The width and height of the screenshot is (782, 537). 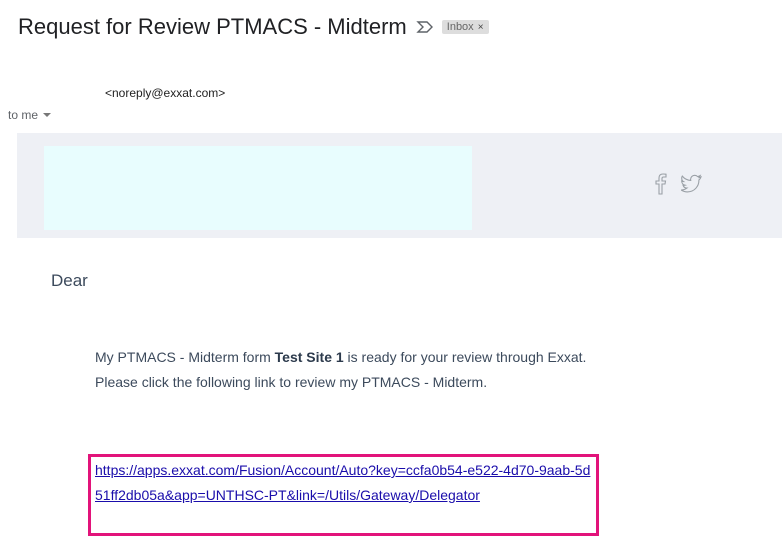 I want to click on message-text-start: My PTMACS - Midterm form, so click(x=185, y=357).